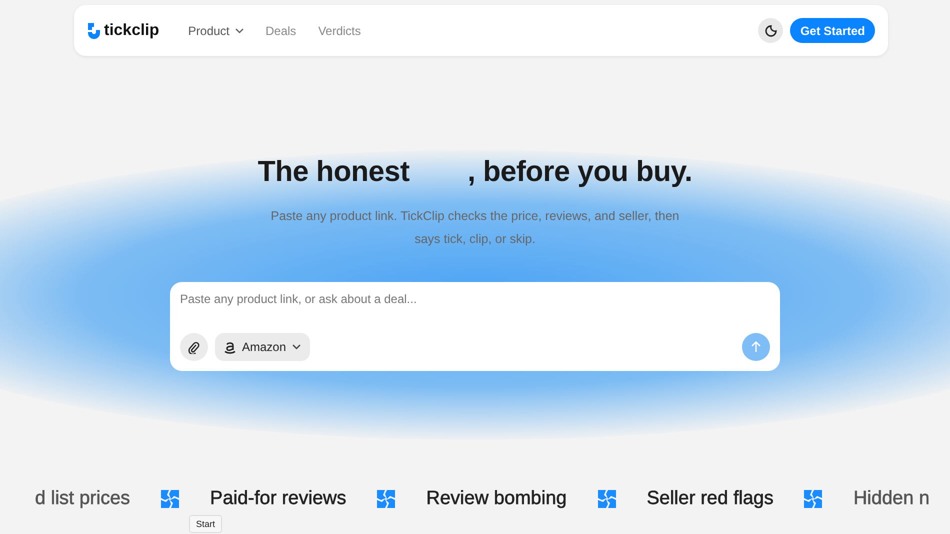 Image resolution: width=950 pixels, height=534 pixels. What do you see at coordinates (94, 31) in the screenshot?
I see `logo-icon` at bounding box center [94, 31].